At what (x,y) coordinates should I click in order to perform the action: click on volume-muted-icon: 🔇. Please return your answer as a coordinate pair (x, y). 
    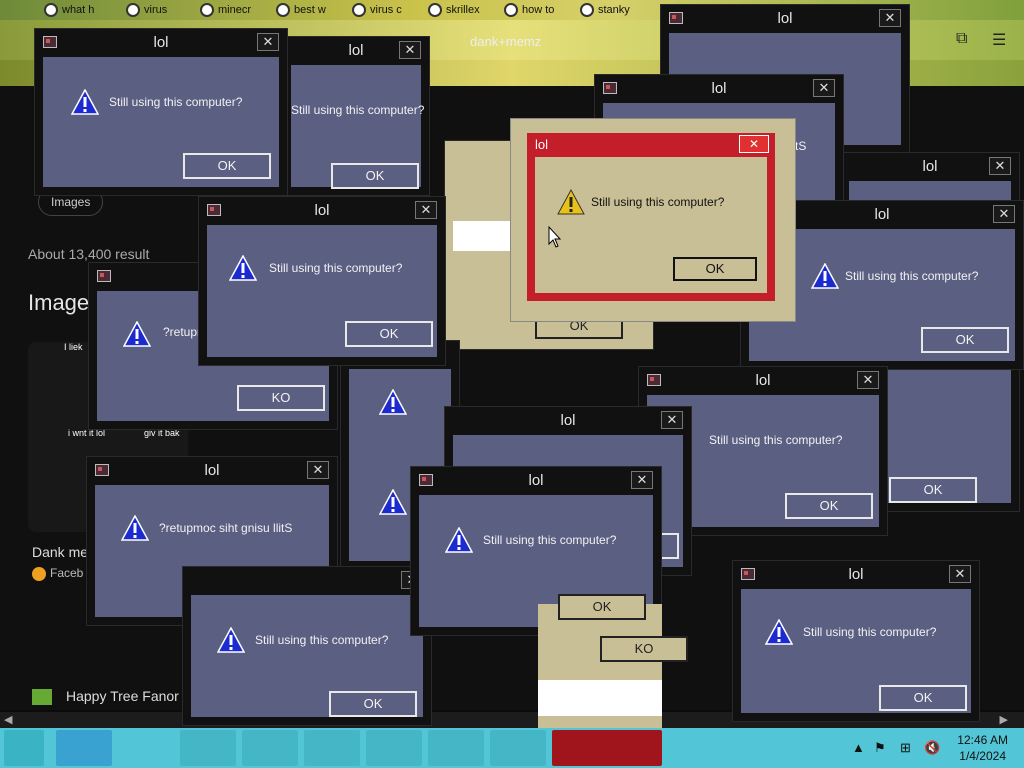
    Looking at the image, I should click on (932, 748).